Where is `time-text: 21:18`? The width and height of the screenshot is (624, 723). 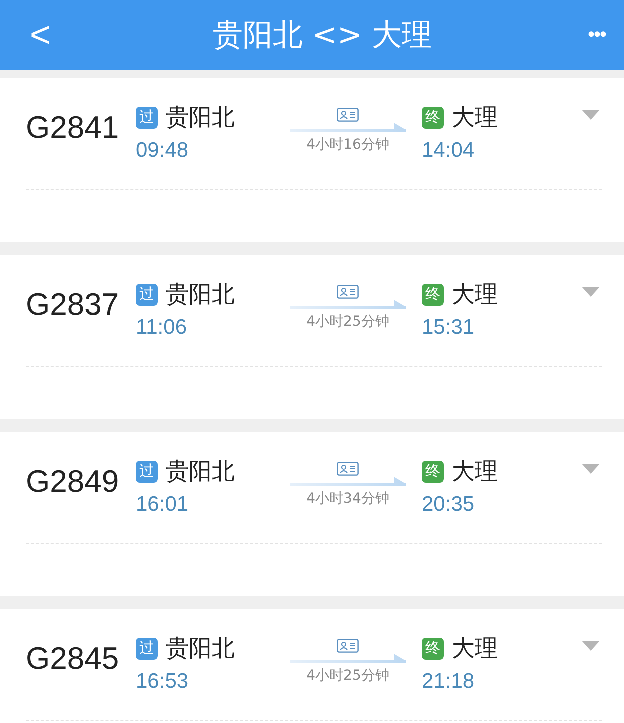
time-text: 21:18 is located at coordinates (448, 682).